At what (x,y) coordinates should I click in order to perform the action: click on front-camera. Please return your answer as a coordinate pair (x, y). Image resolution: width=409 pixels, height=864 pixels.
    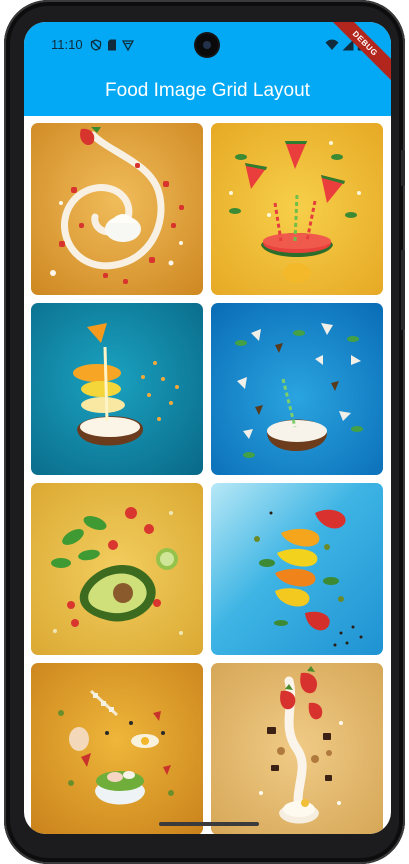
    Looking at the image, I should click on (207, 45).